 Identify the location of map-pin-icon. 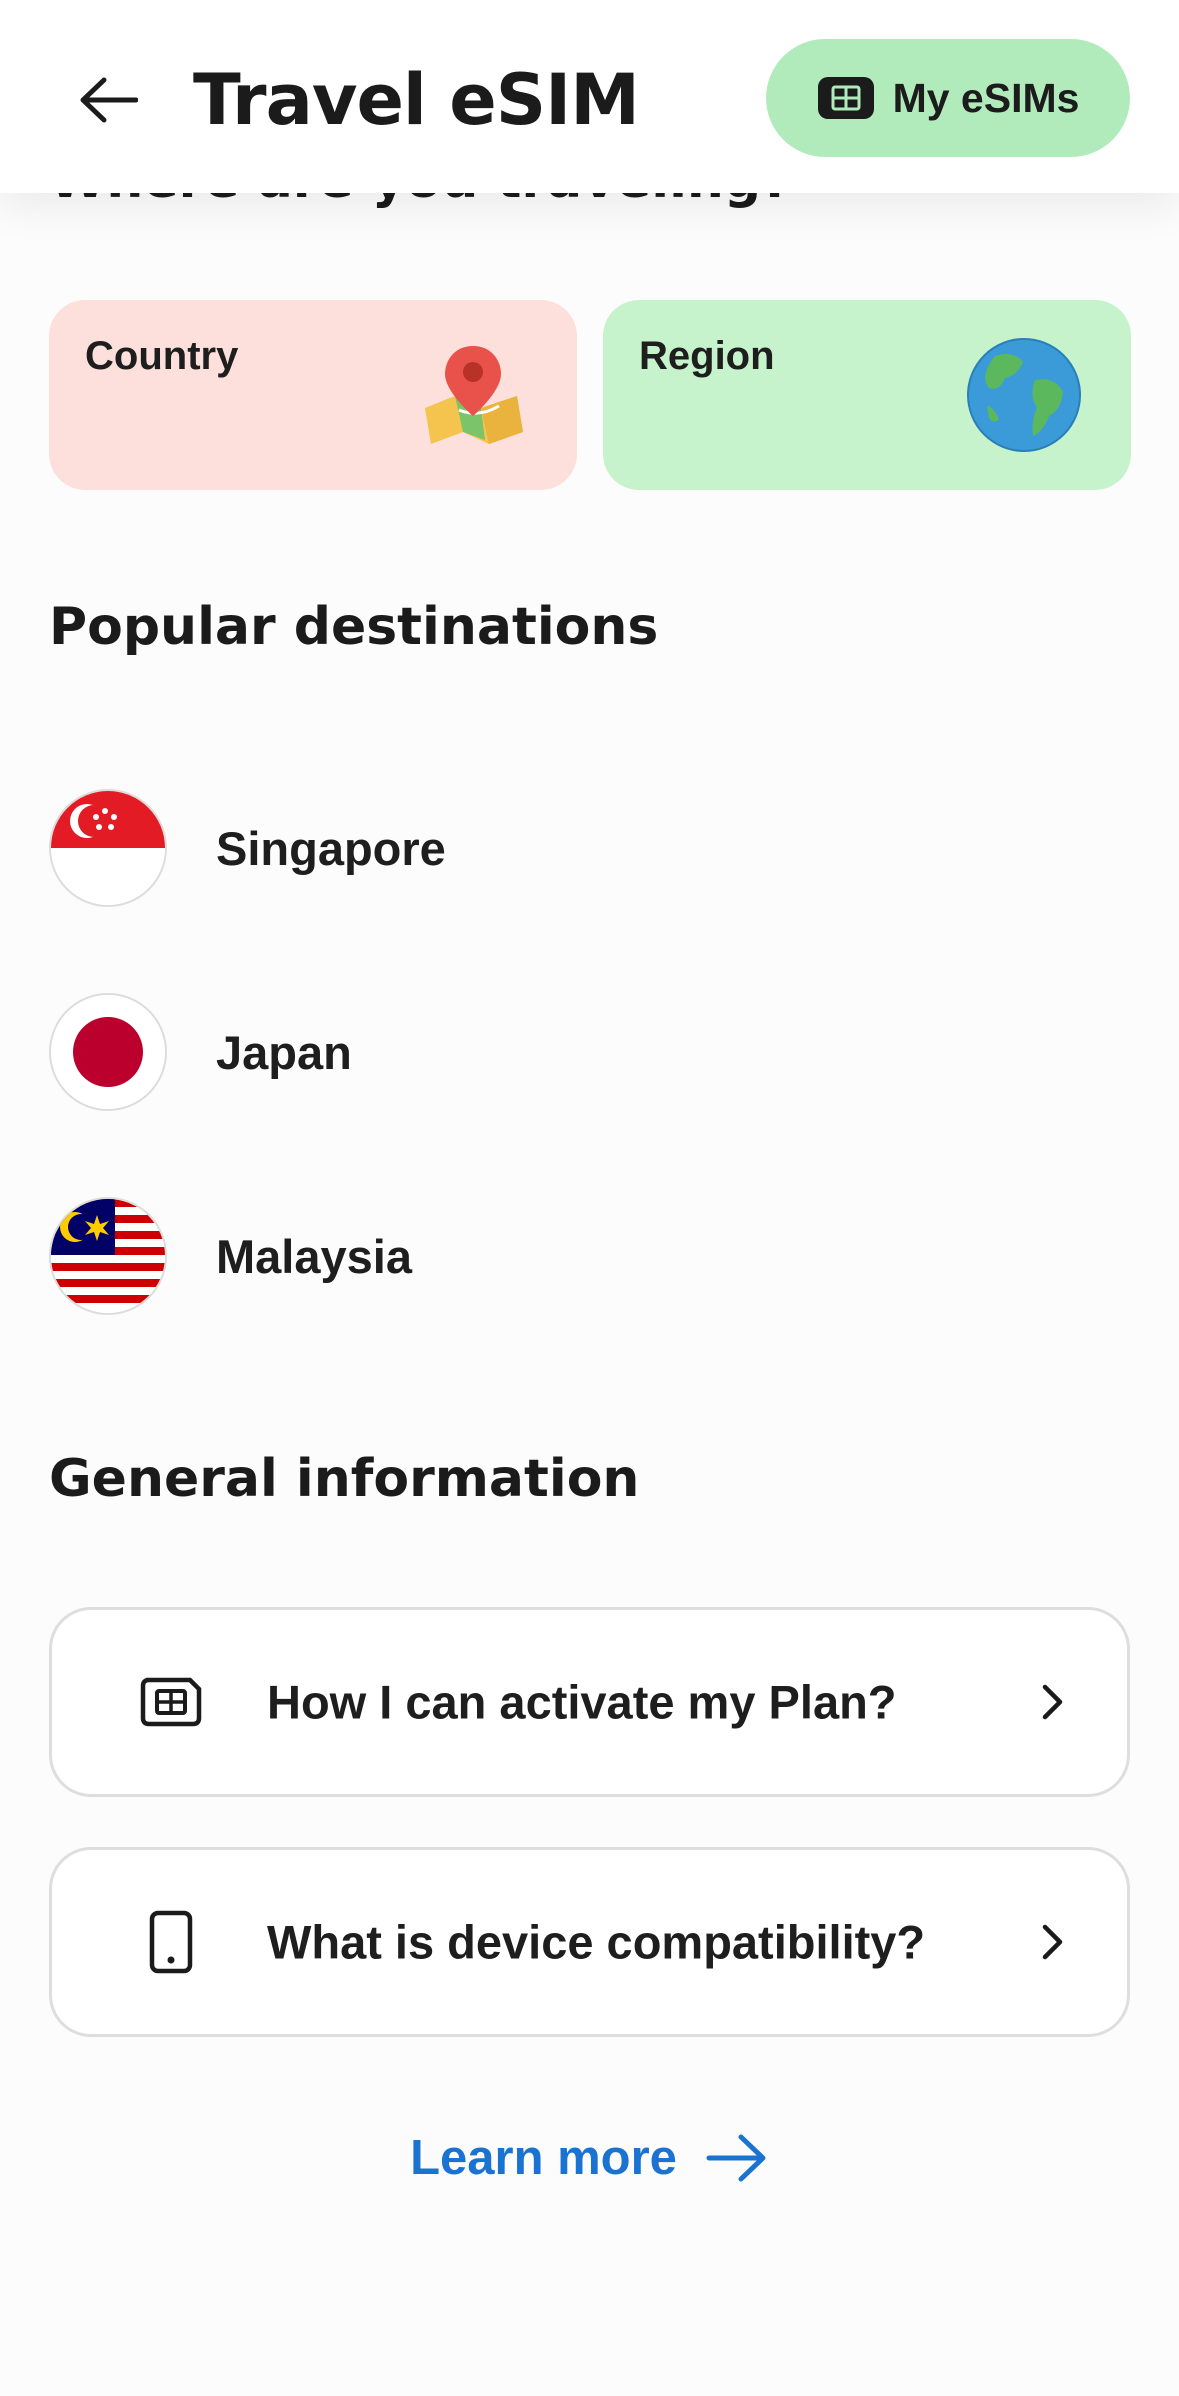
(474, 395).